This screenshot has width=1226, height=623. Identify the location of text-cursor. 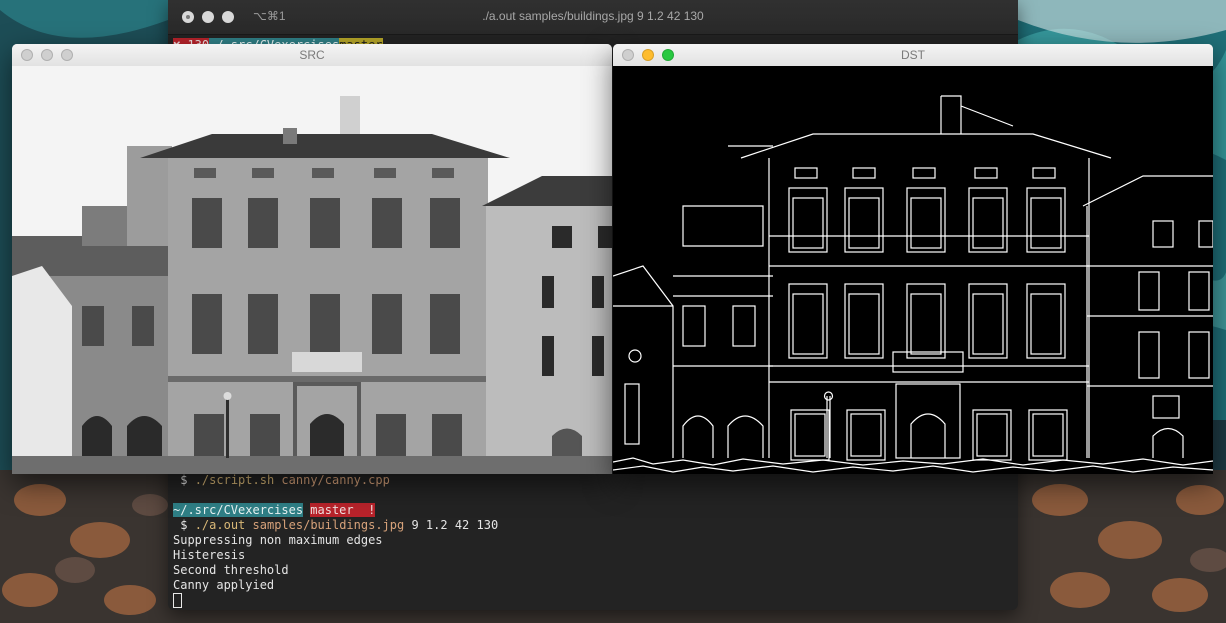
(177, 600).